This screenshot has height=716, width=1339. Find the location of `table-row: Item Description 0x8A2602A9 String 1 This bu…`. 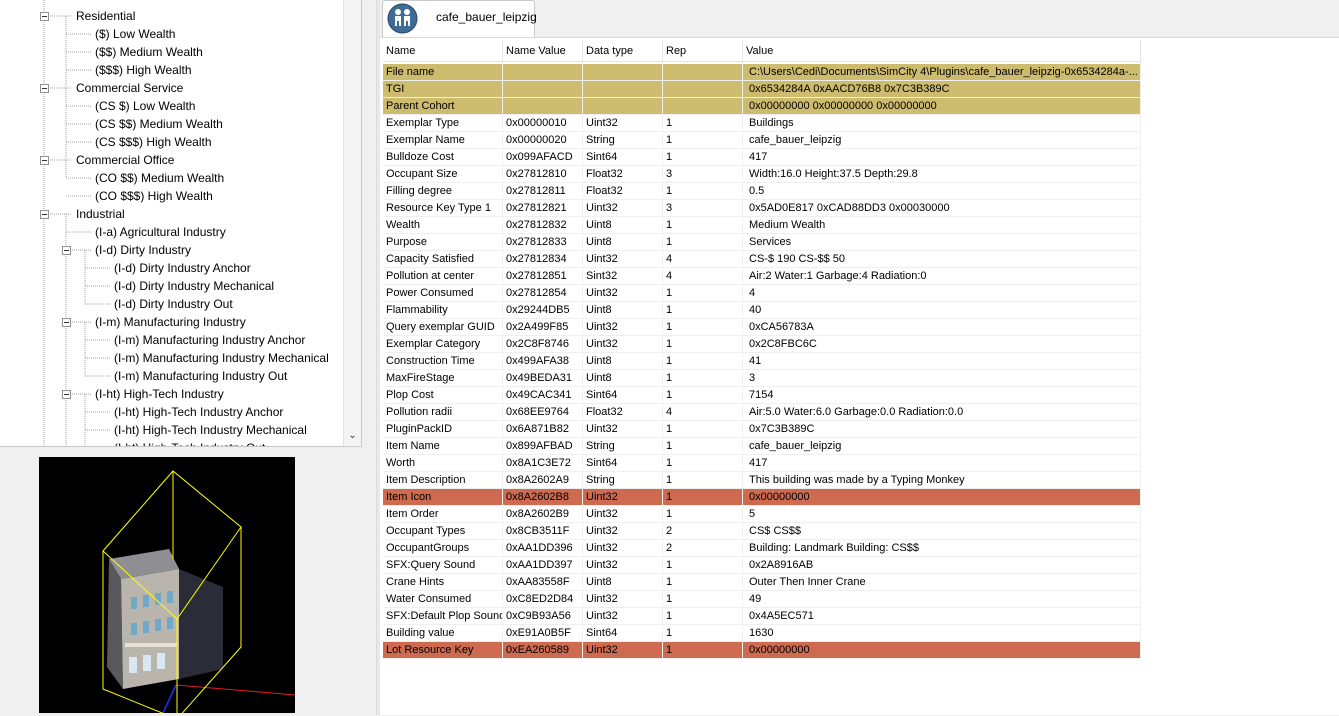

table-row: Item Description 0x8A2602A9 String 1 This bu… is located at coordinates (762, 480).